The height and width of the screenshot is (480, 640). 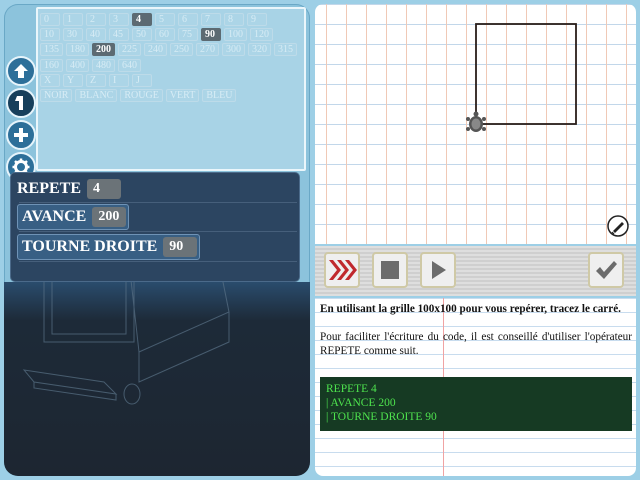 I want to click on turn-right-command: TOURNE DROITE 90, so click(x=109, y=247).